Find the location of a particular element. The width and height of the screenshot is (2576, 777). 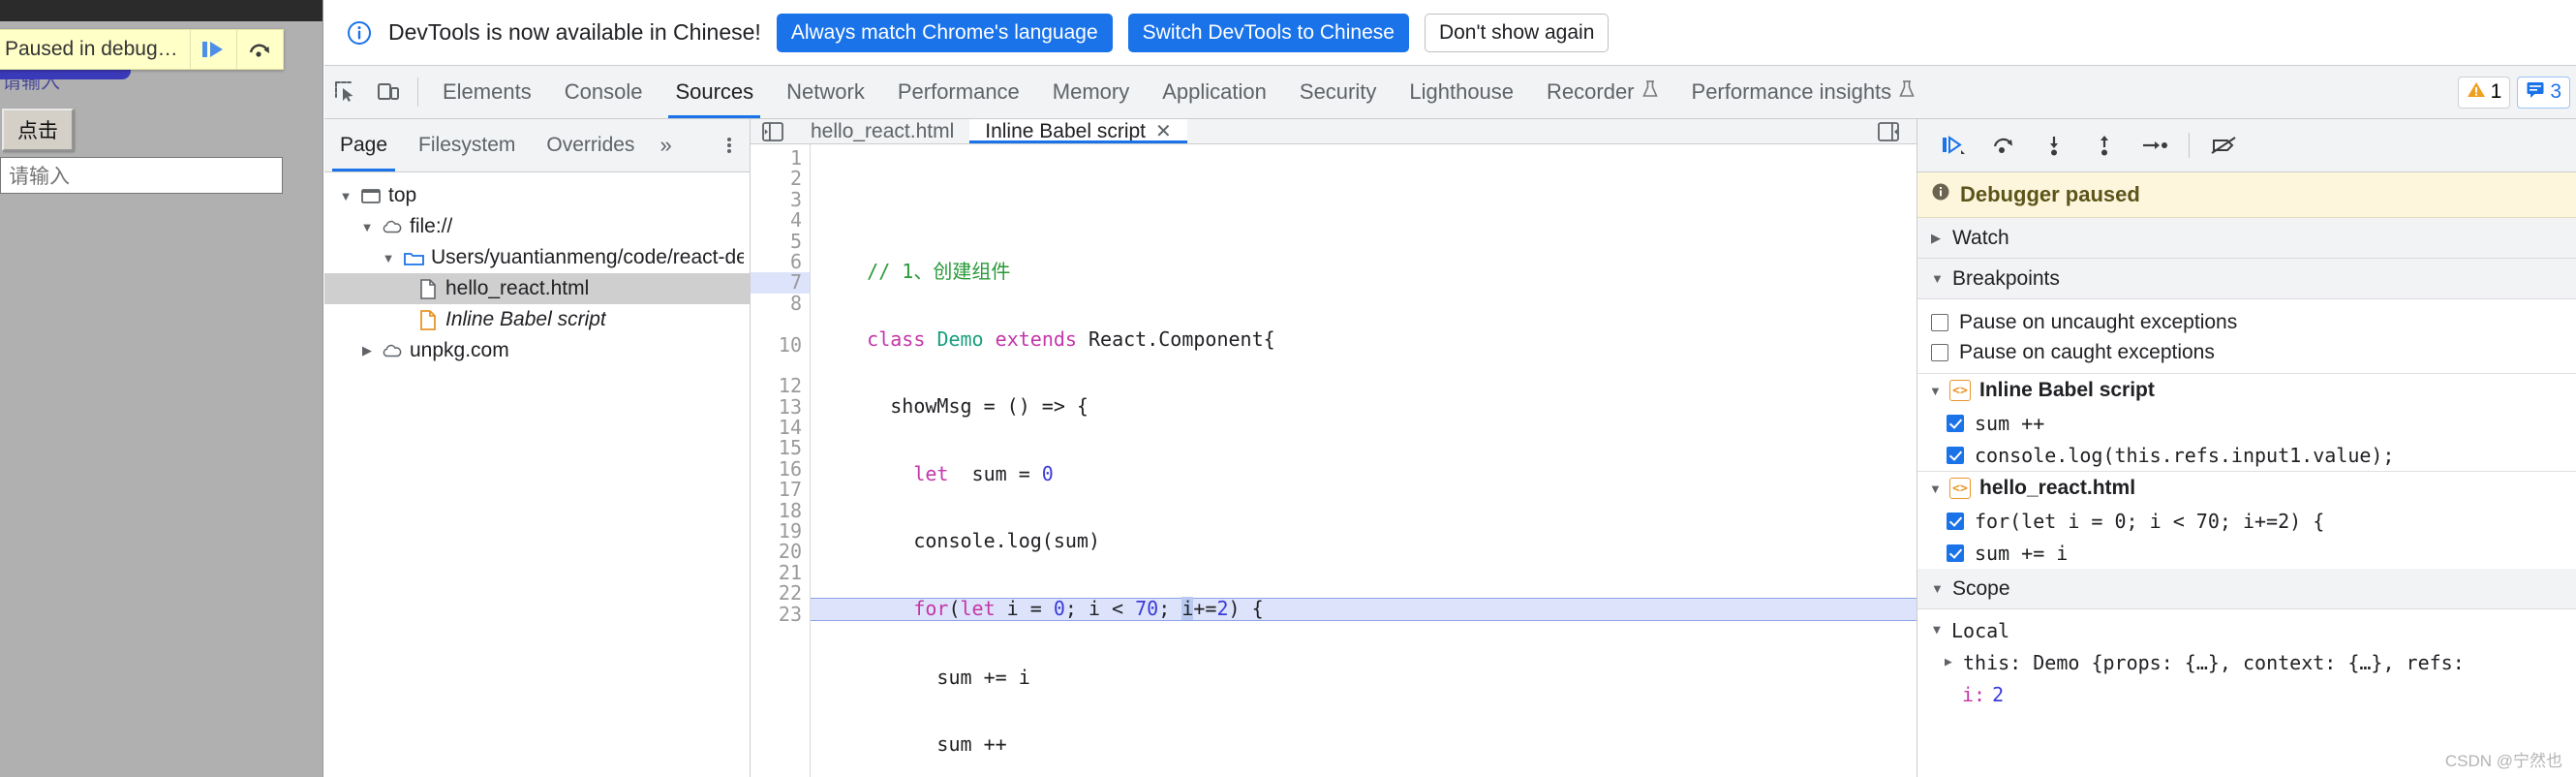

line-number-breakpoint: 11 is located at coordinates (780, 365).